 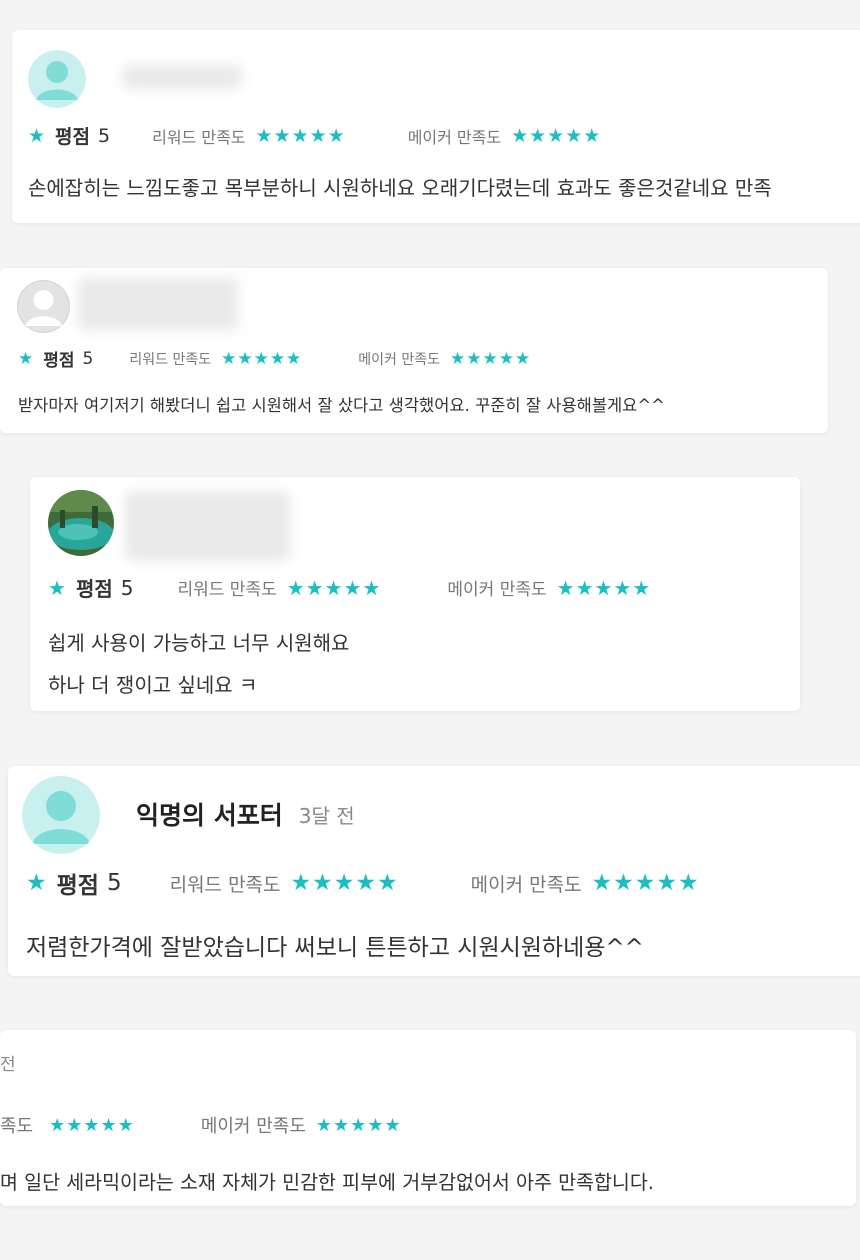 What do you see at coordinates (199, 643) in the screenshot?
I see `review-comment-line-1: 쉽게 사용이 가능하고 너무 시원해요` at bounding box center [199, 643].